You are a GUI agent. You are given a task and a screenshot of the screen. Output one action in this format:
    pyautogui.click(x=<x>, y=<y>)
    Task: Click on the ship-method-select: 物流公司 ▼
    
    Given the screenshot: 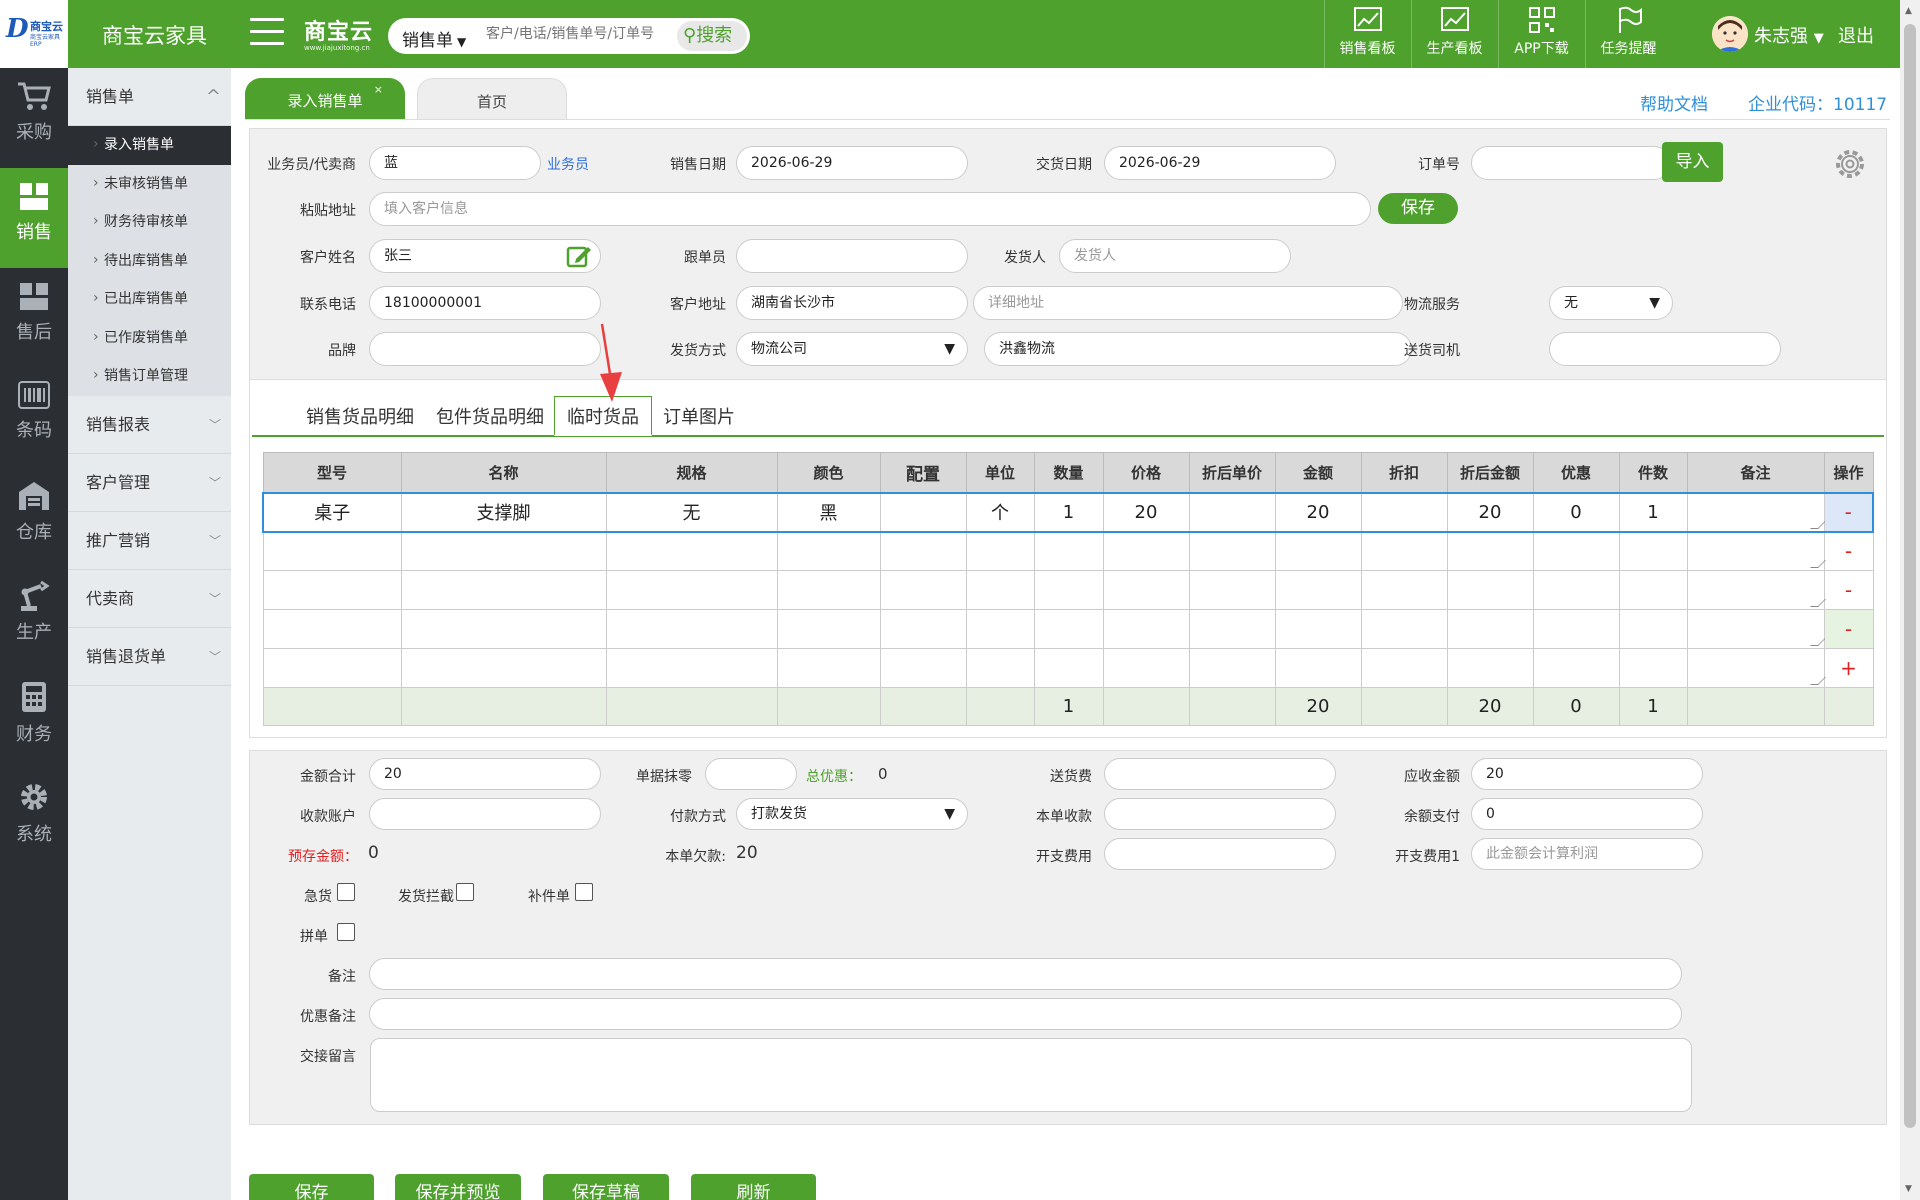 What is the action you would take?
    pyautogui.click(x=852, y=349)
    